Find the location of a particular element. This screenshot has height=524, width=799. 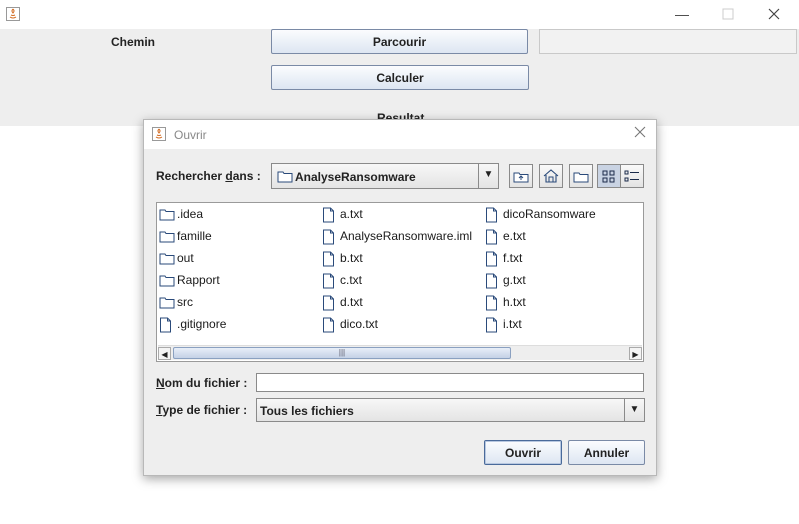

file-item: b.txt is located at coordinates (342, 258).